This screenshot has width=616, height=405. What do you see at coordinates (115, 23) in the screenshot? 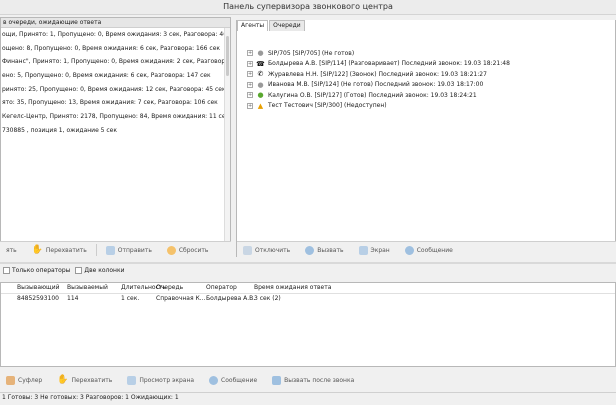
I see `queues-header: в очереди, ожидающие ответа` at bounding box center [115, 23].